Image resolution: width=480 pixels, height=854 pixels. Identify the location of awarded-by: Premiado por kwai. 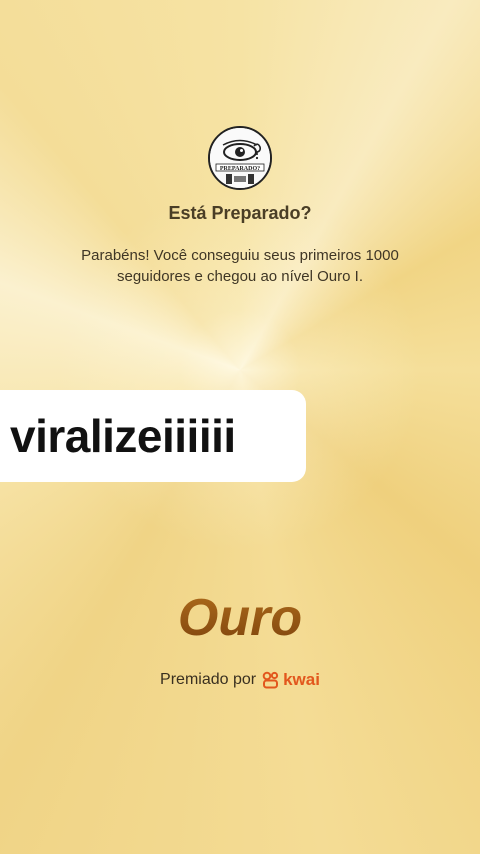
(240, 680).